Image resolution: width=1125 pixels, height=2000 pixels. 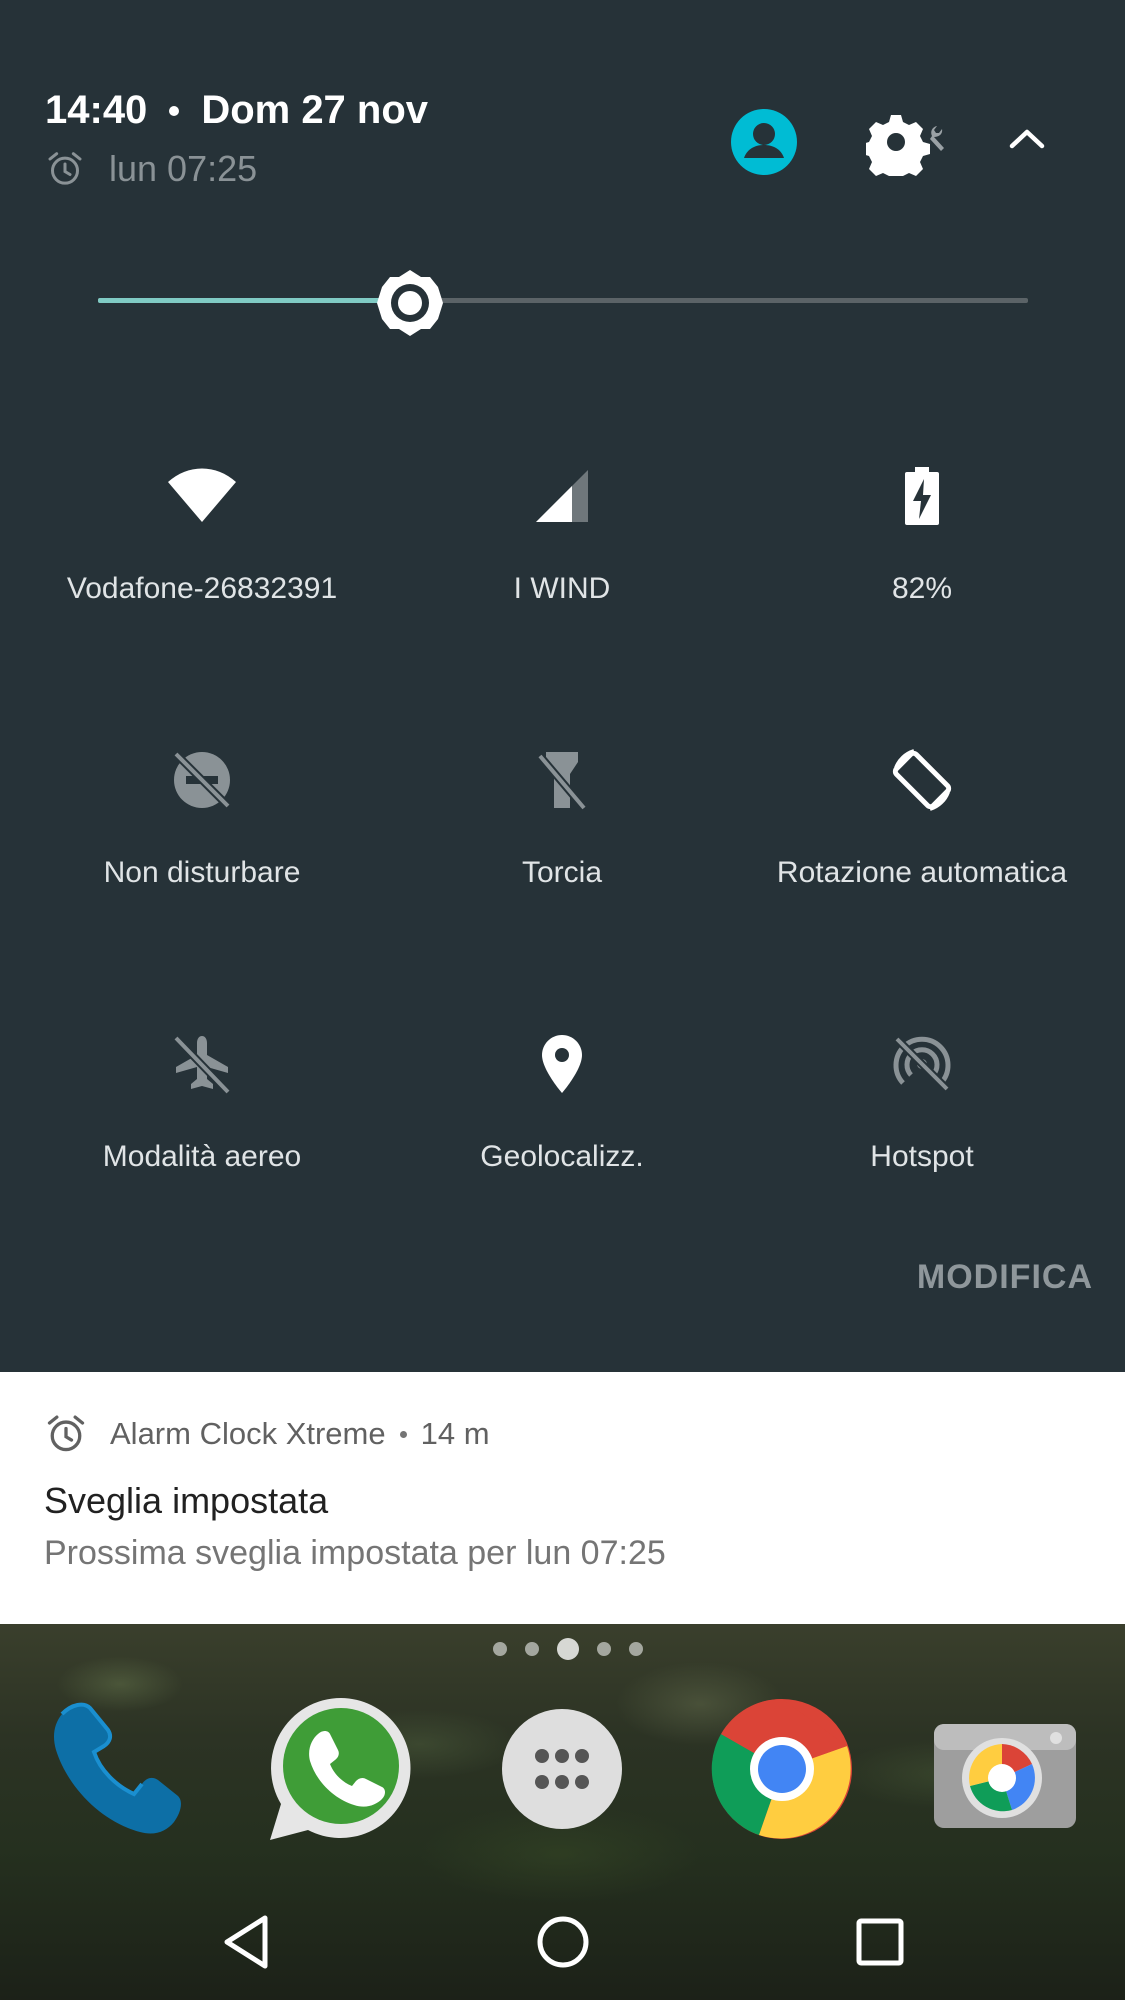 I want to click on cellular-signal-icon, so click(x=562, y=496).